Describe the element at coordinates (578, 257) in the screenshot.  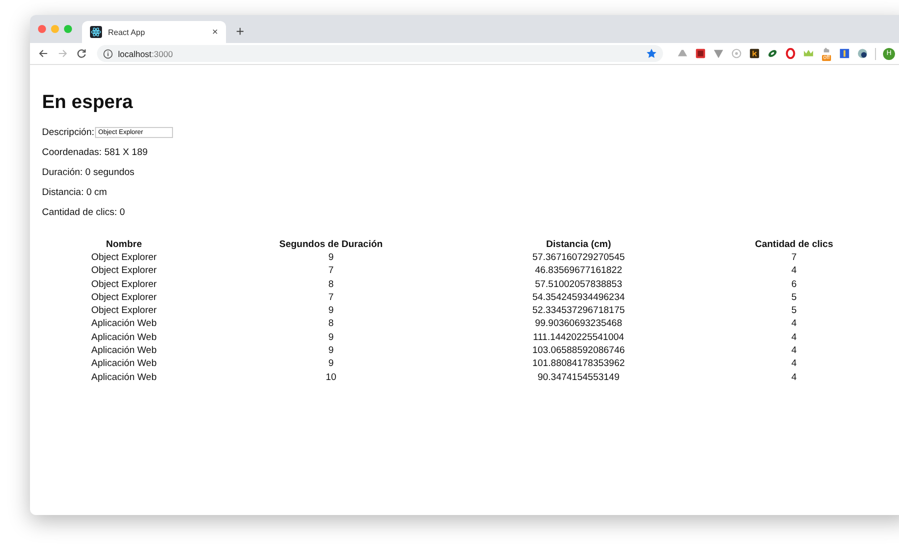
I see `table-cell-text: 57.367160729270545` at that location.